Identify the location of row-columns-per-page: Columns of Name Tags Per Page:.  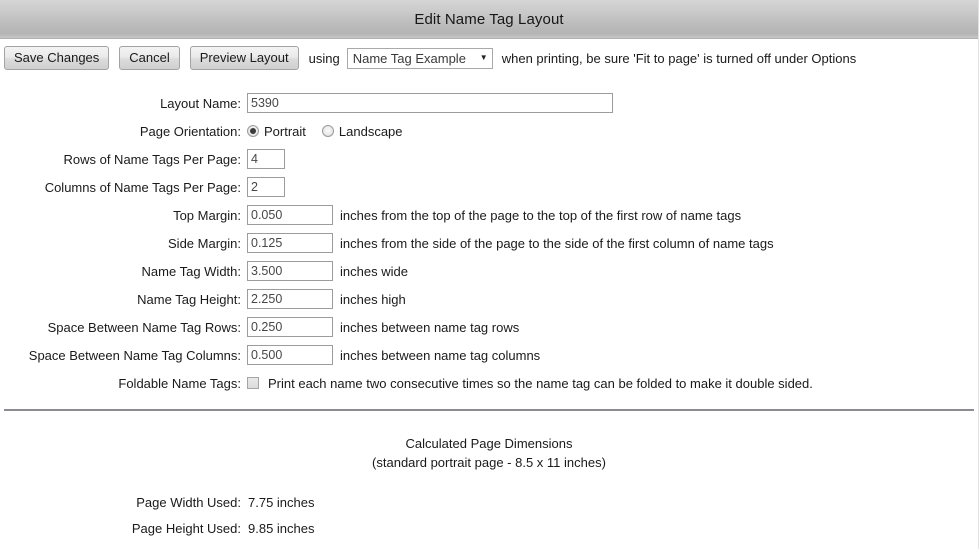
(489, 187).